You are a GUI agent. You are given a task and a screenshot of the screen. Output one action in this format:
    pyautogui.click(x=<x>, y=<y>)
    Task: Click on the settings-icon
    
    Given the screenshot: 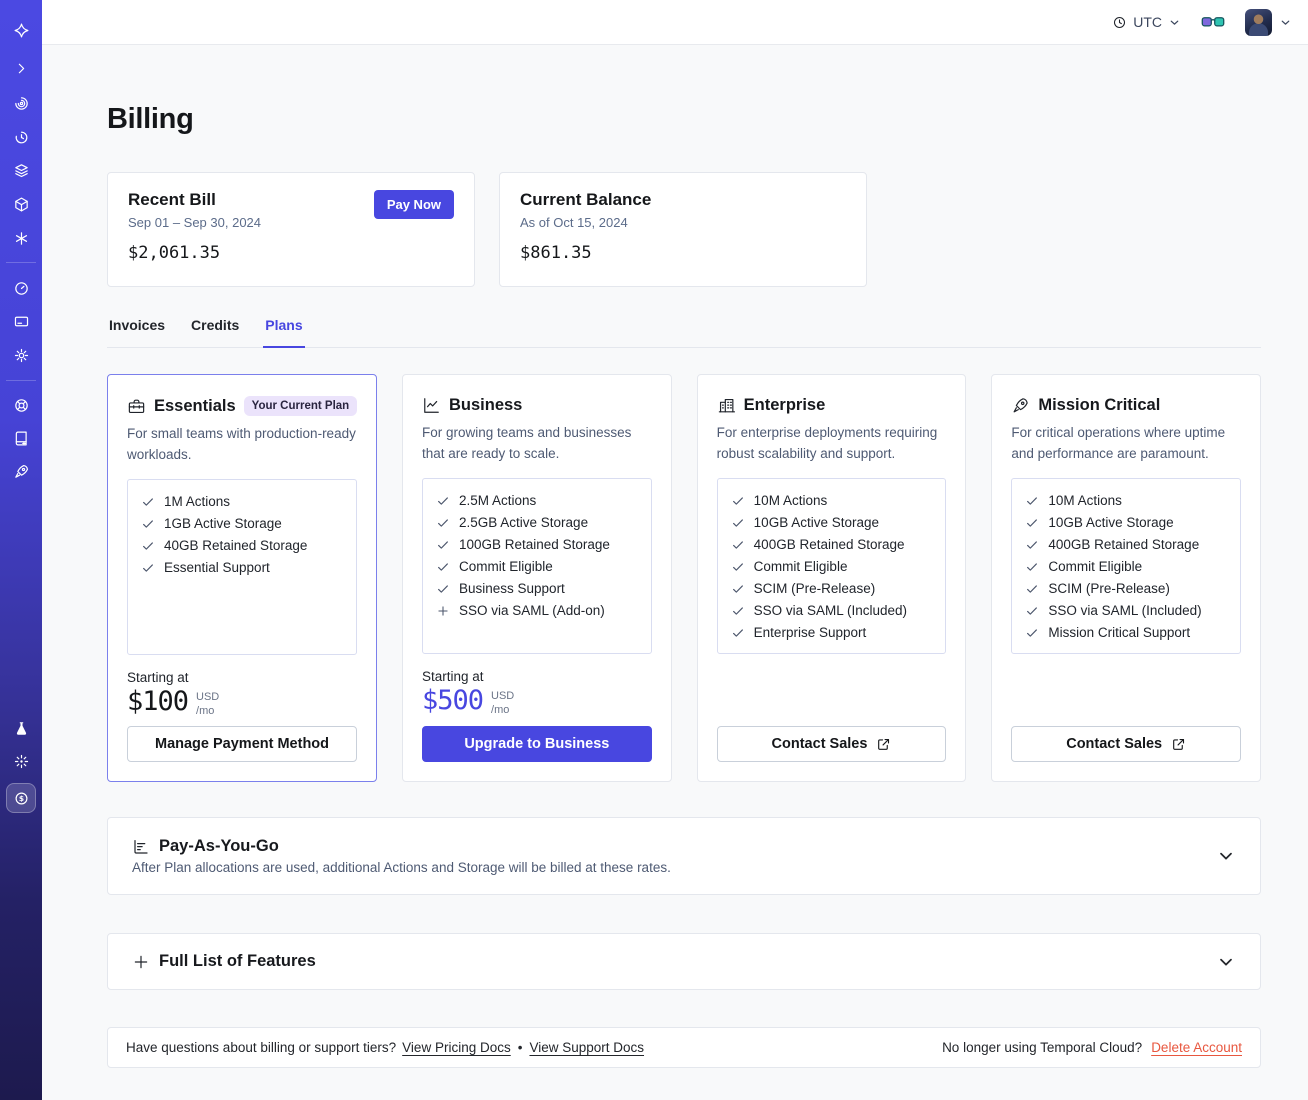 What is the action you would take?
    pyautogui.click(x=21, y=355)
    